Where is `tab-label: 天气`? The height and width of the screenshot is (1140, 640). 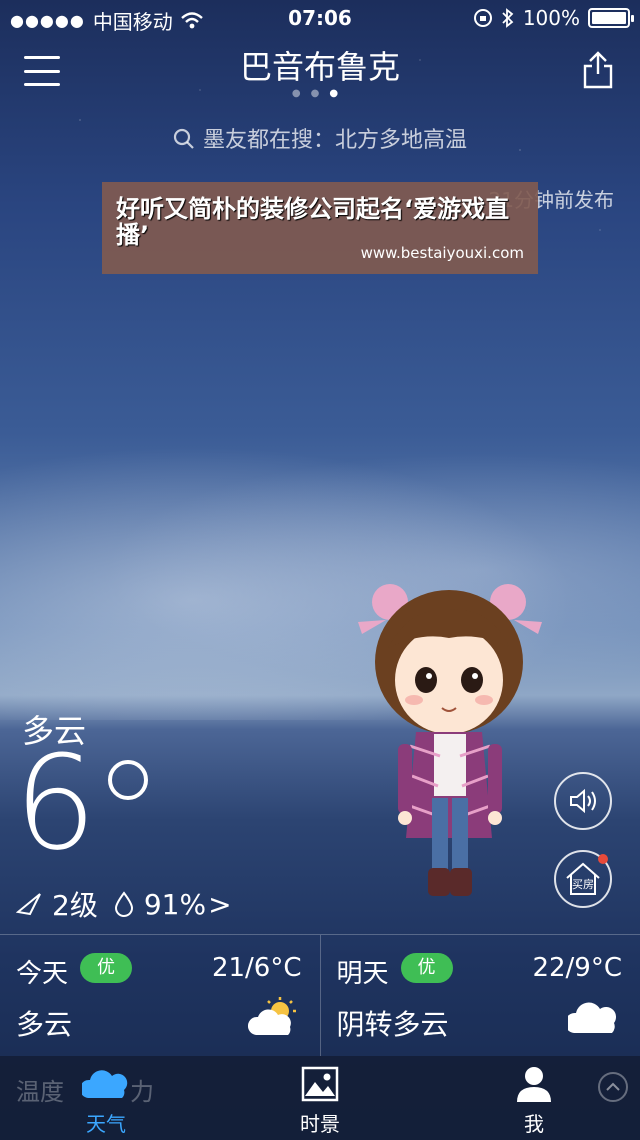
tab-label: 天气 is located at coordinates (106, 1124).